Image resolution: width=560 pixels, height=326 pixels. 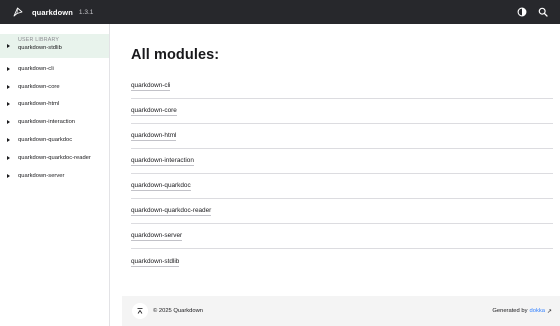 I want to click on module-row: quarkdown-interaction, so click(x=342, y=161).